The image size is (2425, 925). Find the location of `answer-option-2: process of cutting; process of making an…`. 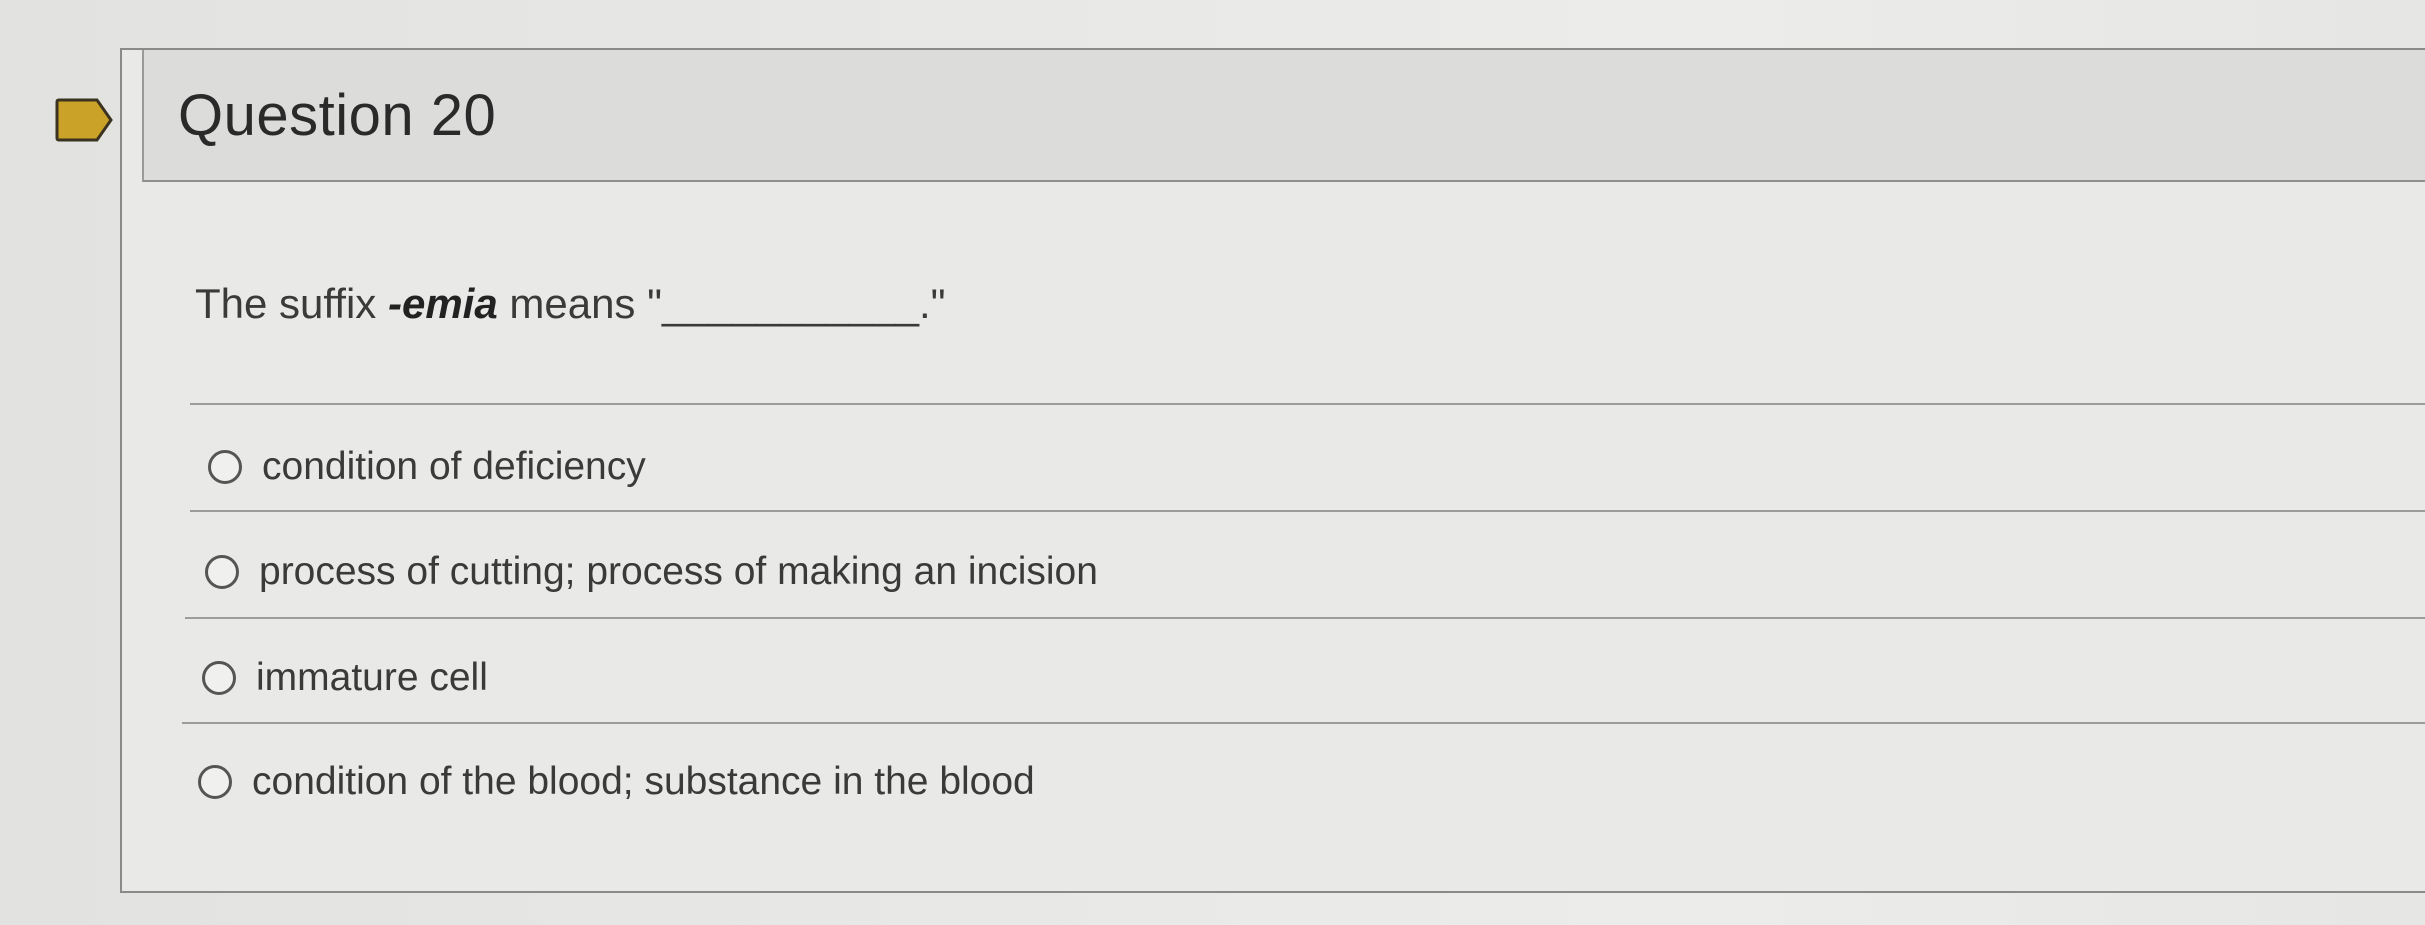

answer-option-2: process of cutting; process of making an… is located at coordinates (651, 572).